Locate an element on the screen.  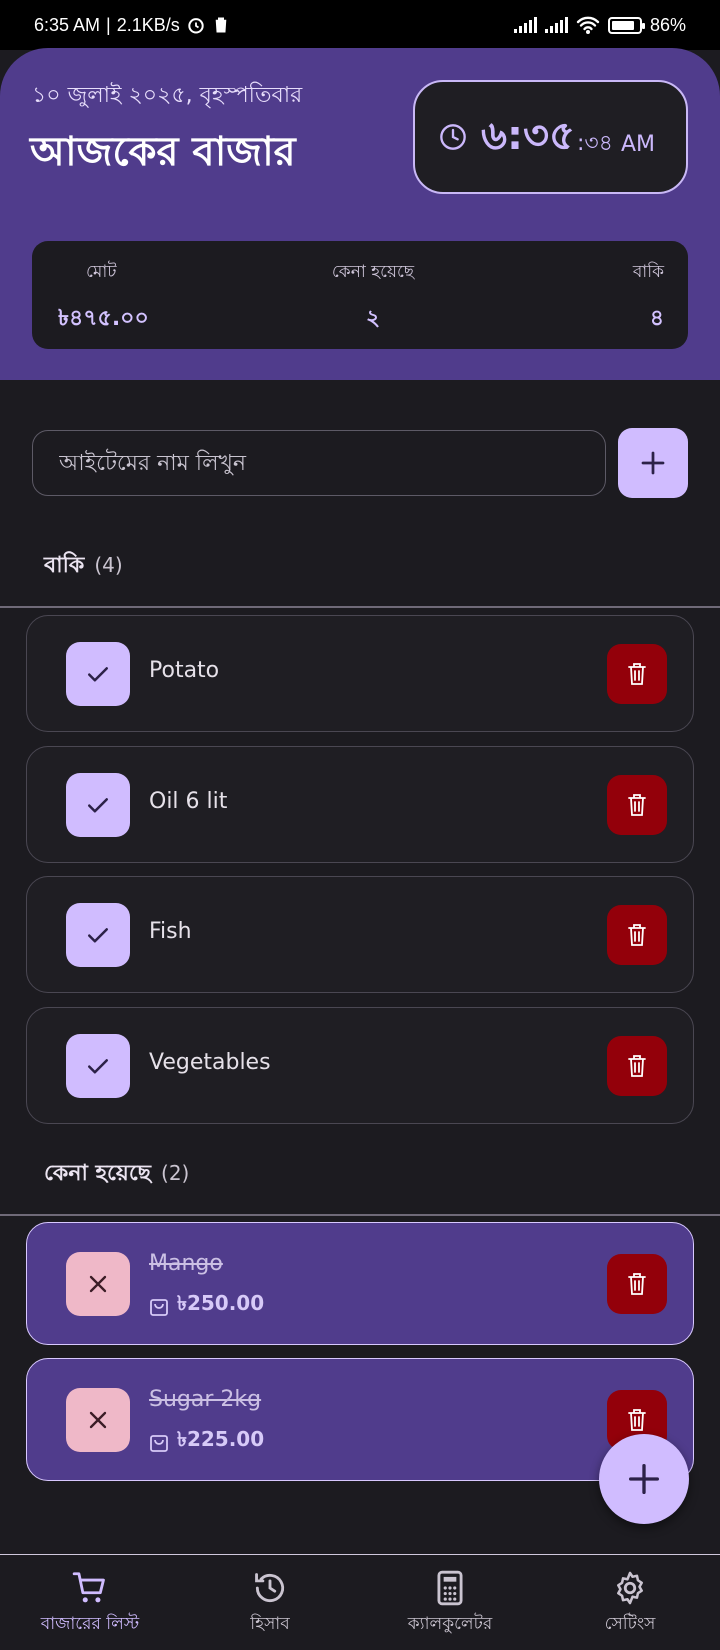
item-name-input is located at coordinates (319, 463).